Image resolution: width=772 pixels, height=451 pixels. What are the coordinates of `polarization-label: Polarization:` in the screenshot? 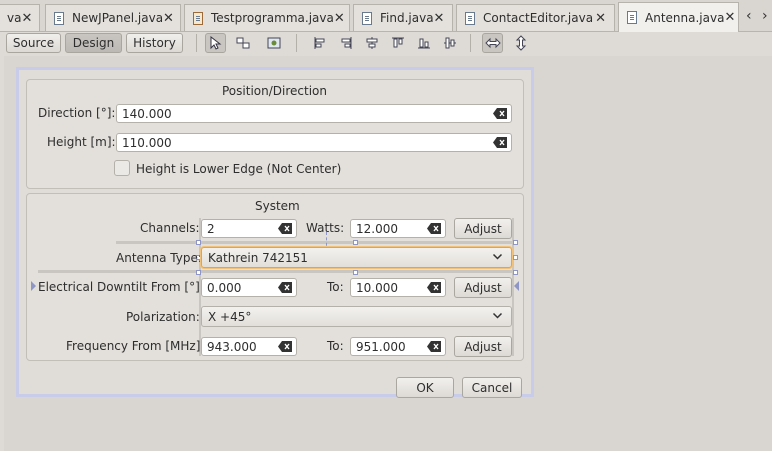 It's located at (163, 317).